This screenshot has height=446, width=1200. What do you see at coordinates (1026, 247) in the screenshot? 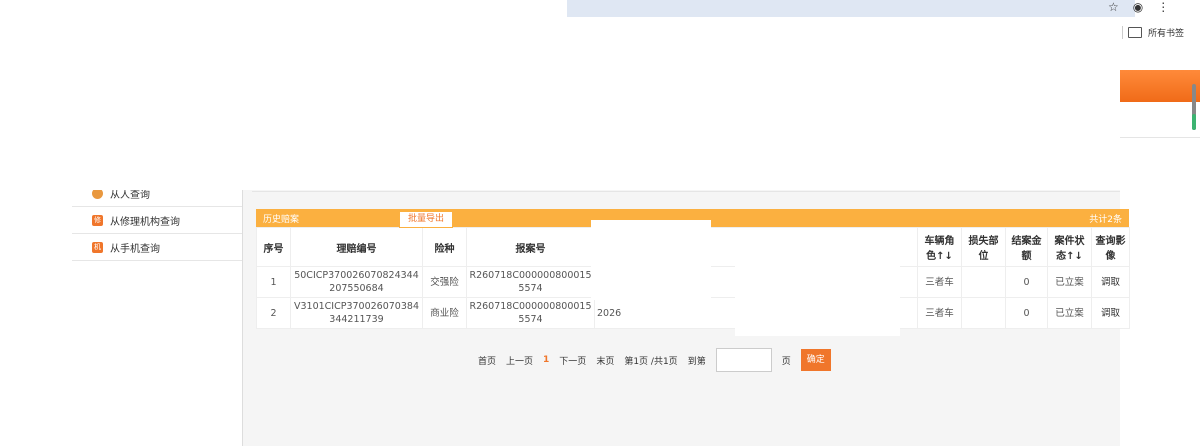
I see `col-amount: 结案金额` at bounding box center [1026, 247].